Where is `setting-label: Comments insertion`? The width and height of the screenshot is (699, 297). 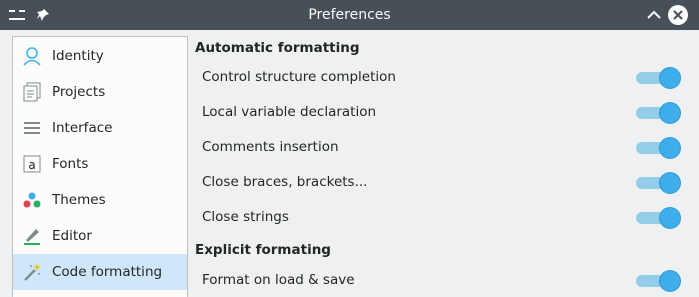
setting-label: Comments insertion is located at coordinates (270, 147).